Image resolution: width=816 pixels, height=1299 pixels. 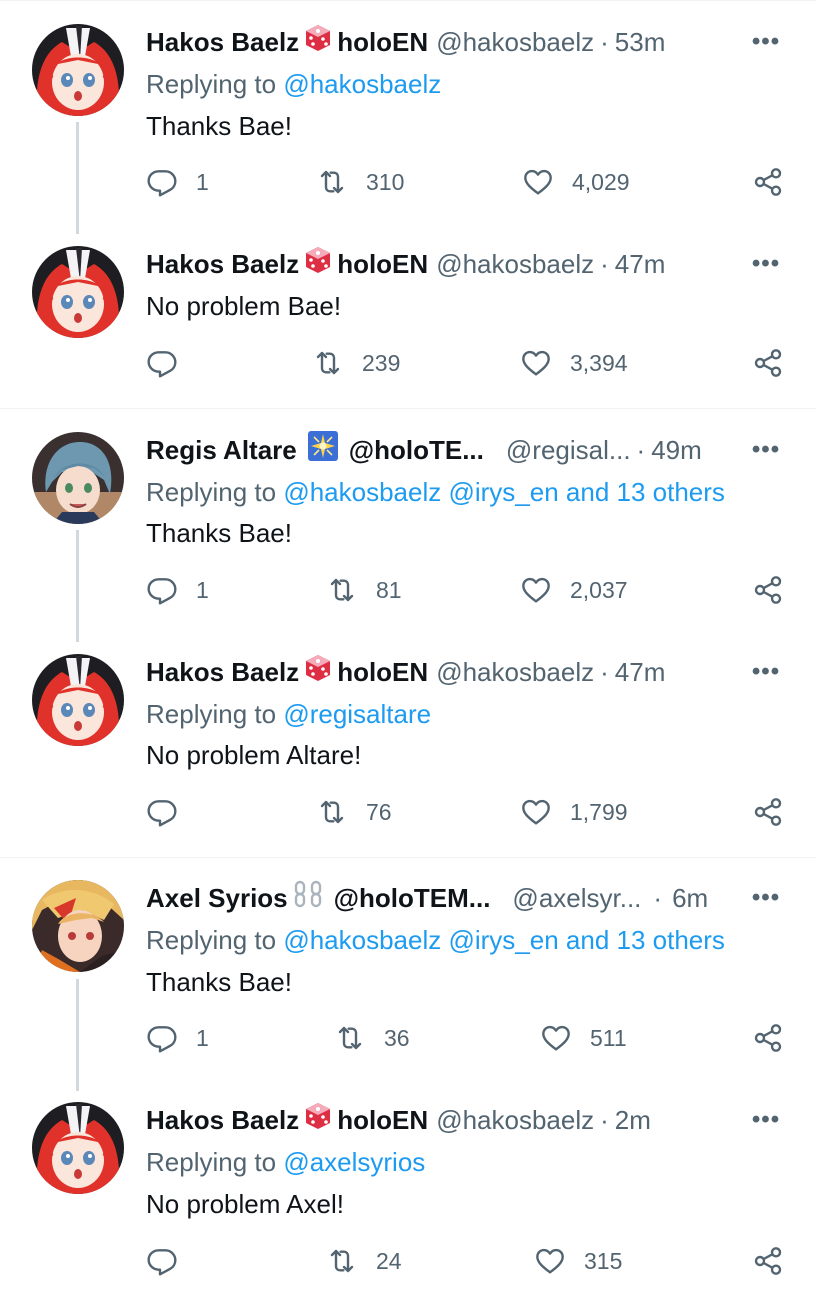 What do you see at coordinates (383, 1120) in the screenshot?
I see `display-name-suffix: holoEN` at bounding box center [383, 1120].